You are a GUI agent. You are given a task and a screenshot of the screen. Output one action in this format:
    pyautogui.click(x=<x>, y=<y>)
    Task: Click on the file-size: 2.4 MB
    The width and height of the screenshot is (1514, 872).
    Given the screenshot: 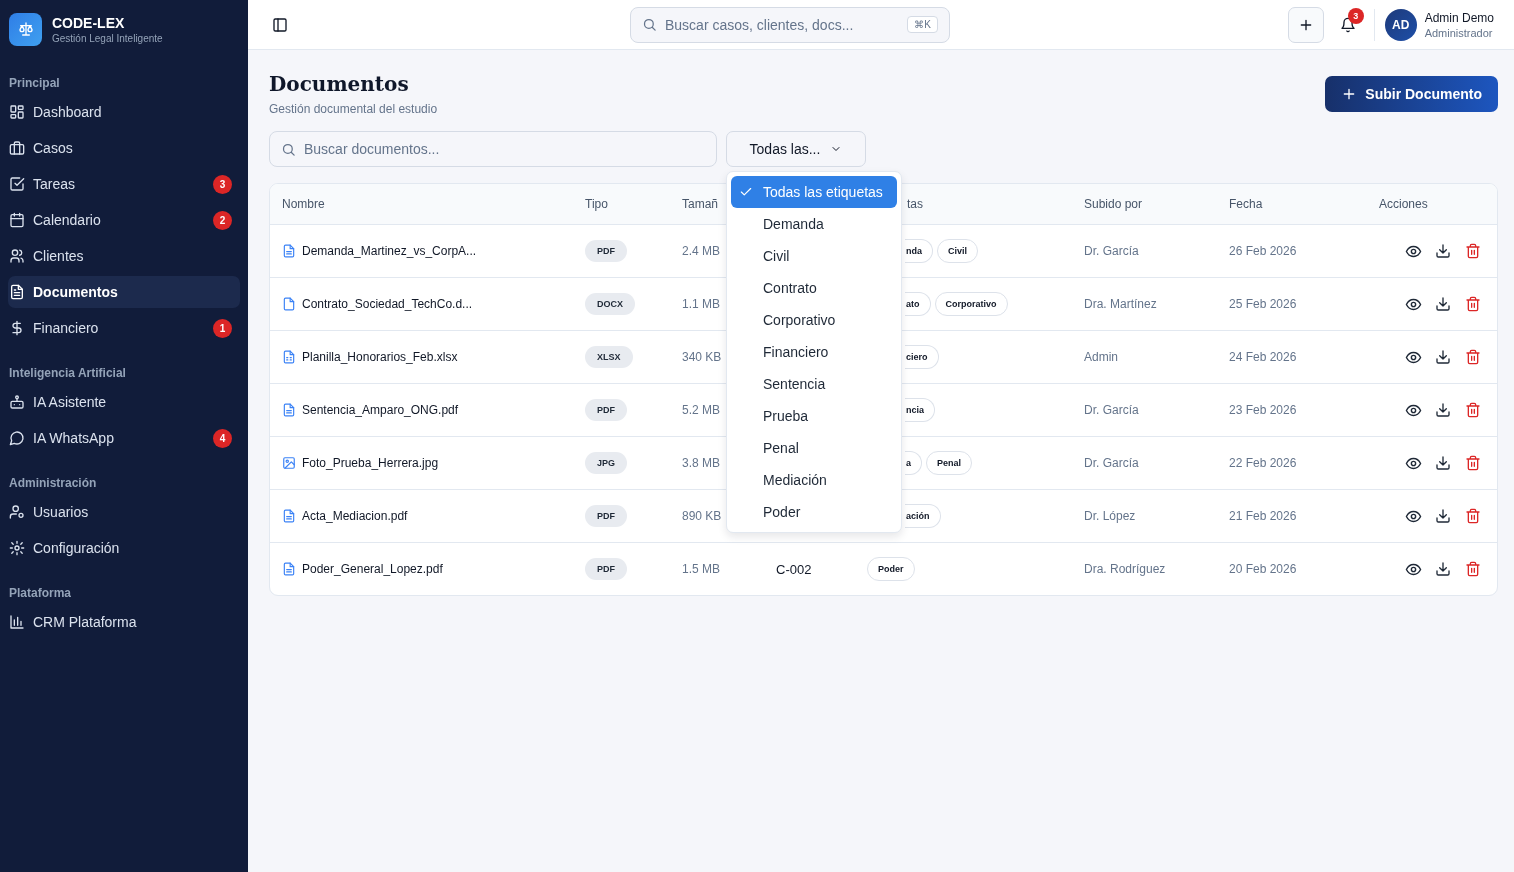 What is the action you would take?
    pyautogui.click(x=701, y=251)
    